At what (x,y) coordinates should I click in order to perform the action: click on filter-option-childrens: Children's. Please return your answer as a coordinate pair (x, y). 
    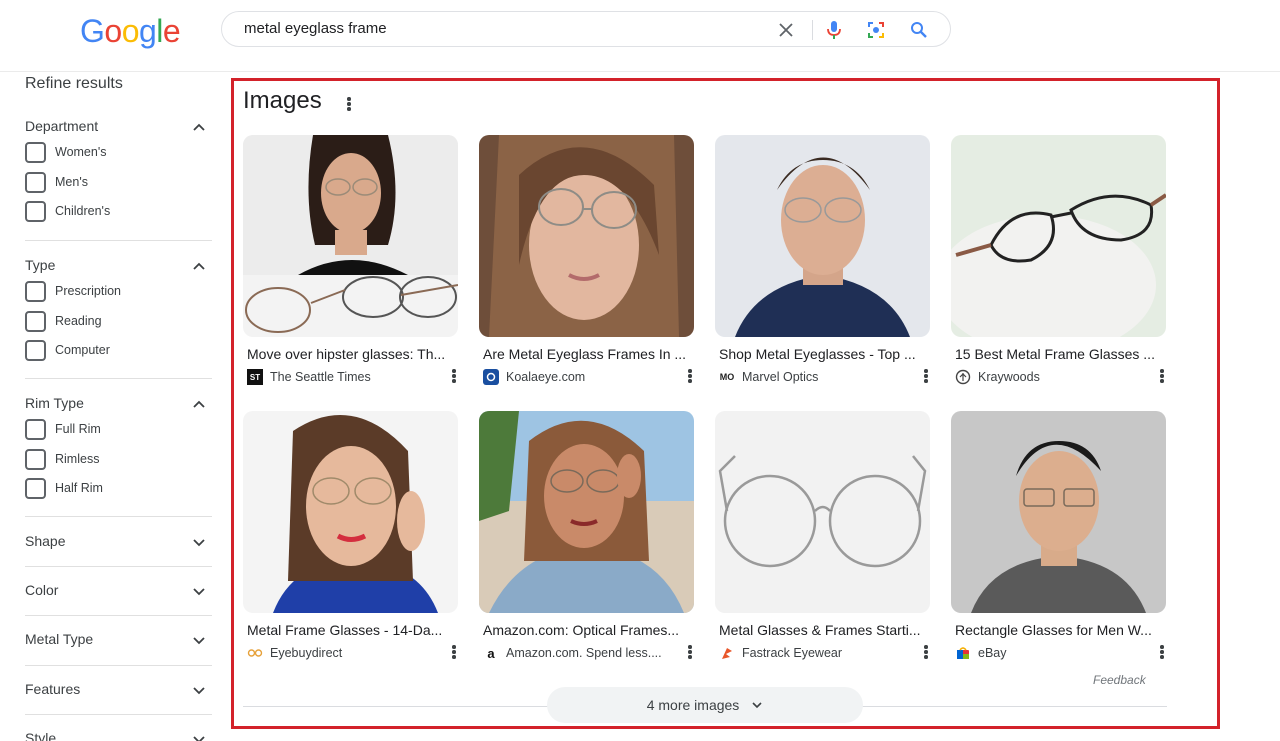
    Looking at the image, I should click on (118, 214).